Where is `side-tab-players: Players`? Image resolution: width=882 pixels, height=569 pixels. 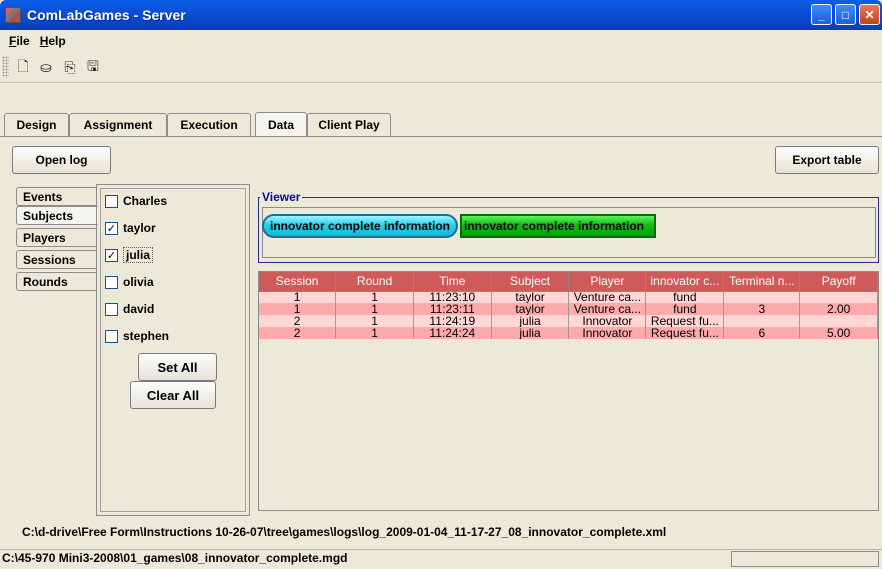 side-tab-players: Players is located at coordinates (56, 237).